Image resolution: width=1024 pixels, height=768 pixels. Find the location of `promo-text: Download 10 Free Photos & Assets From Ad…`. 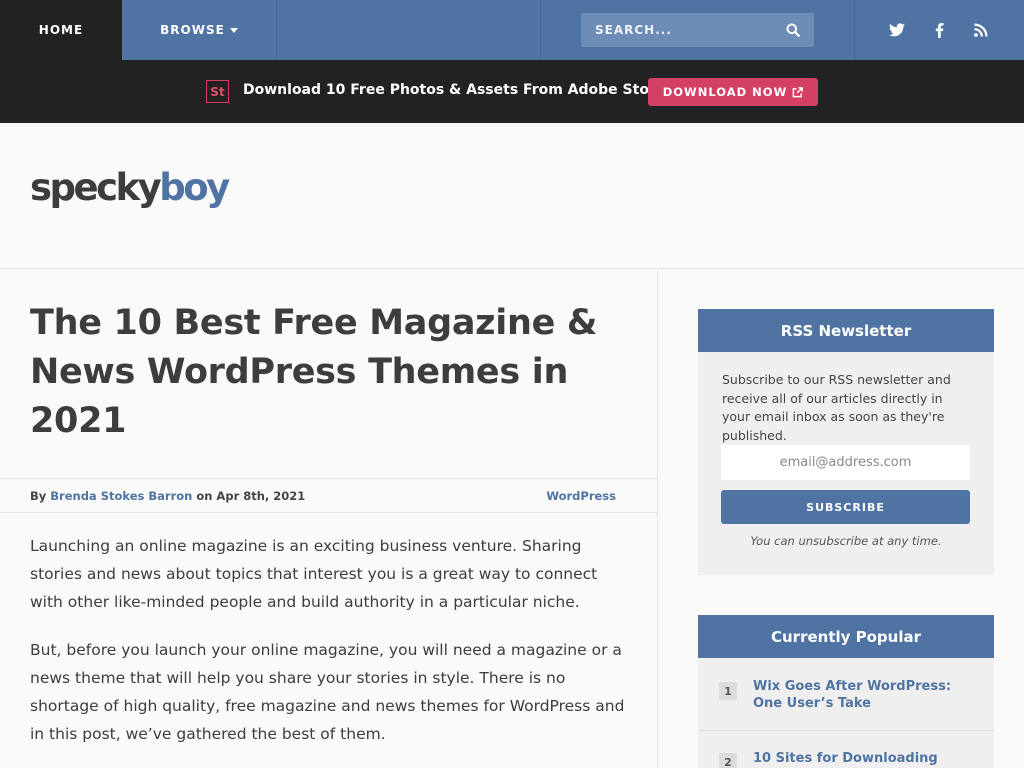

promo-text: Download 10 Free Photos & Assets From Ad… is located at coordinates (455, 90).